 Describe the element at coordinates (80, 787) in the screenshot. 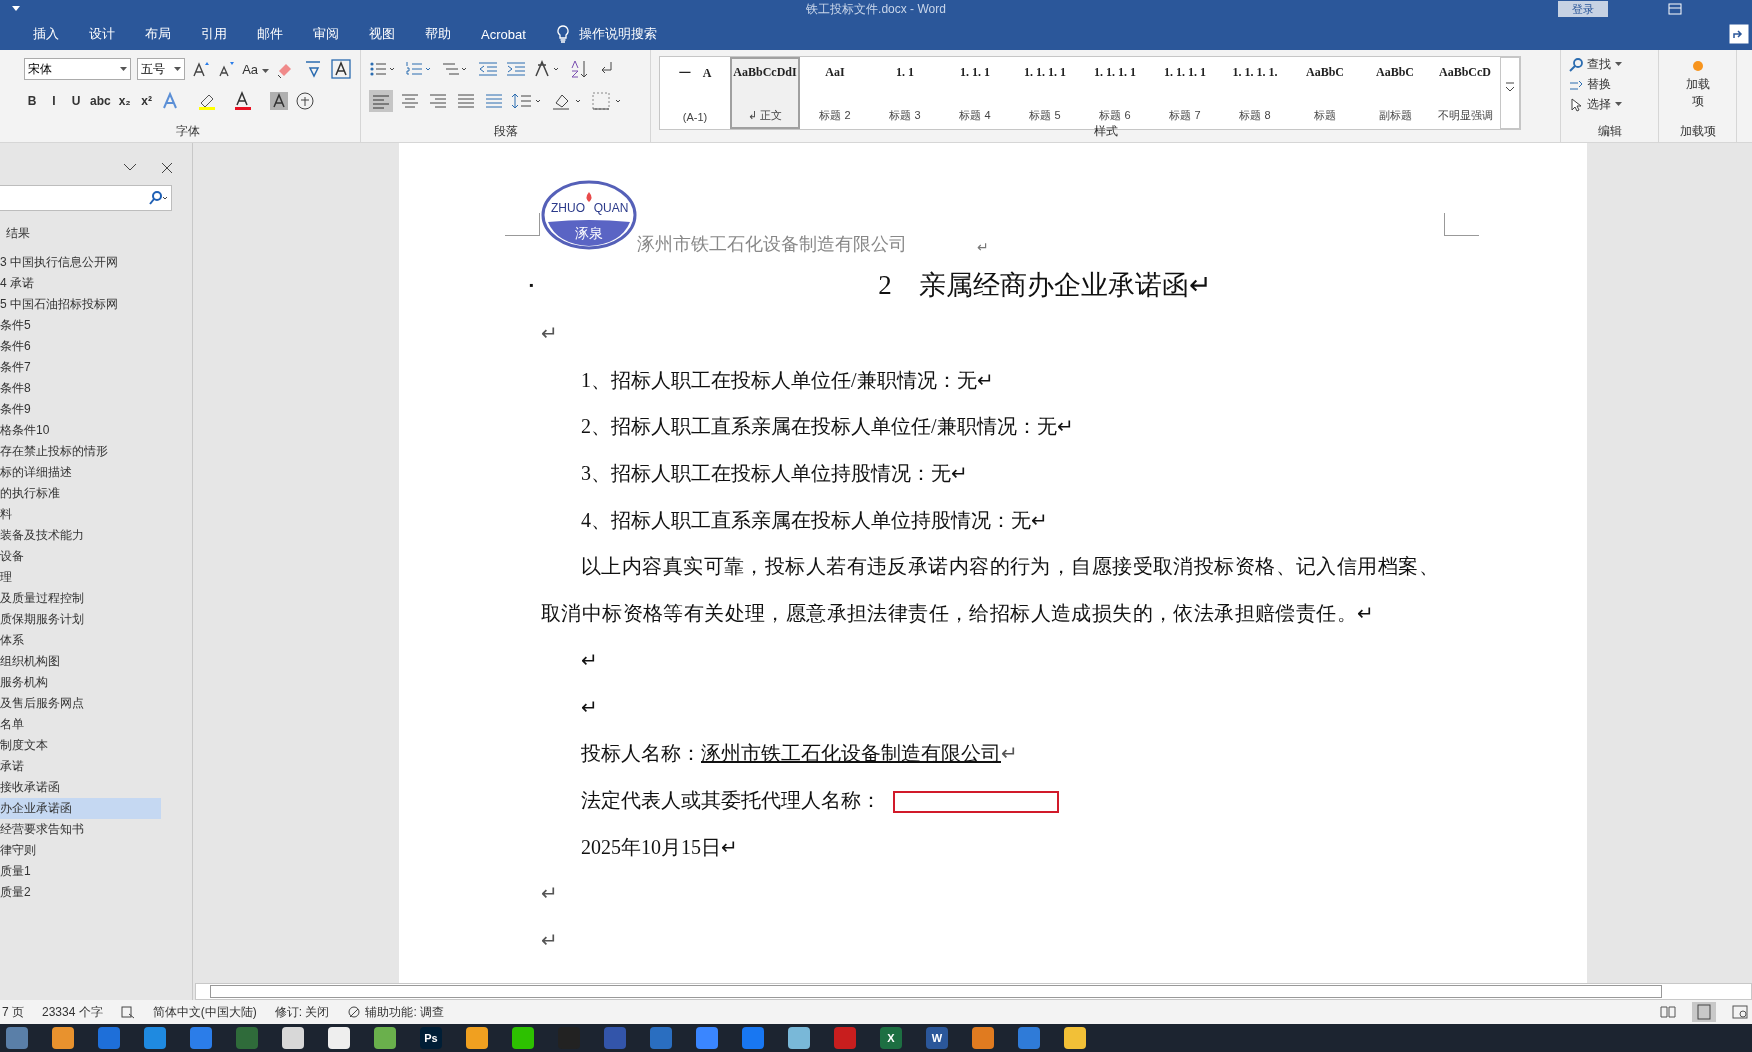

I see `heading-item: 接收承诺函` at that location.